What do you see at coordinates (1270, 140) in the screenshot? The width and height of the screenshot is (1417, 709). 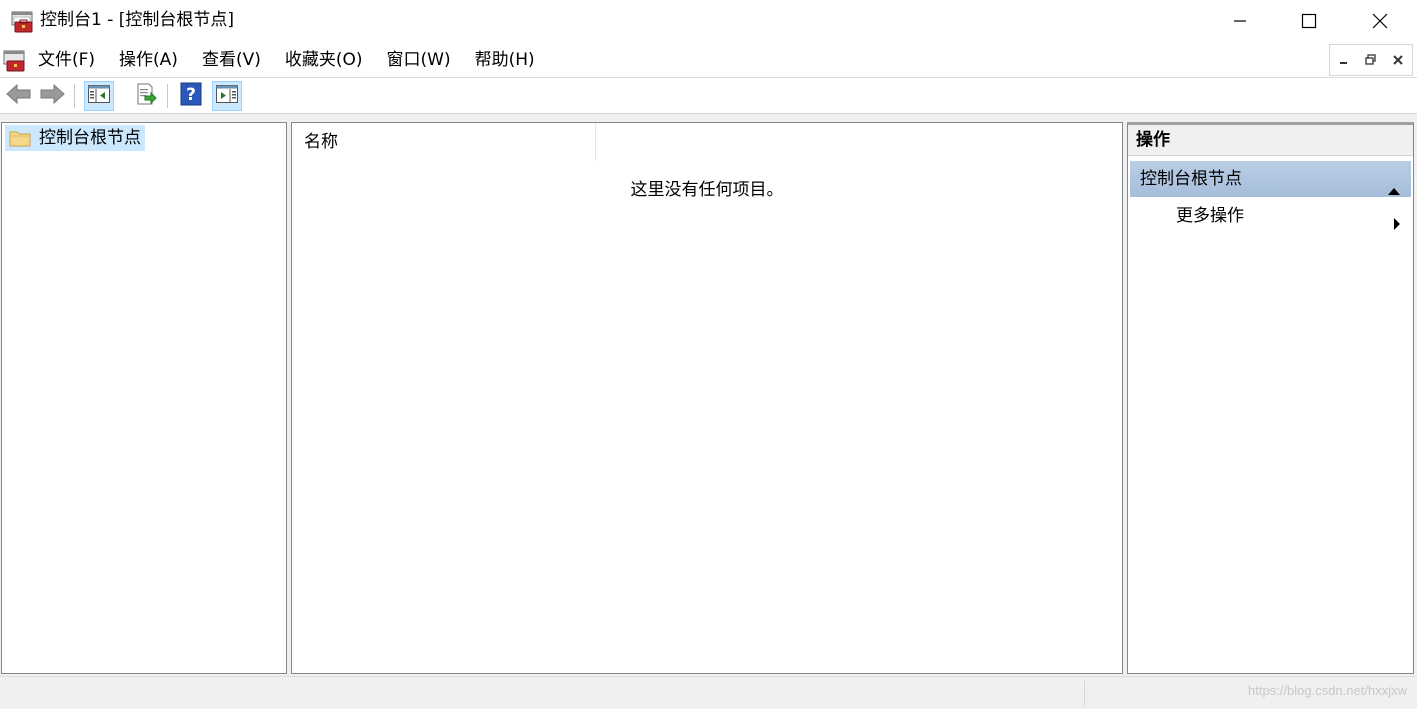 I see `actions-pane-title: 操作` at bounding box center [1270, 140].